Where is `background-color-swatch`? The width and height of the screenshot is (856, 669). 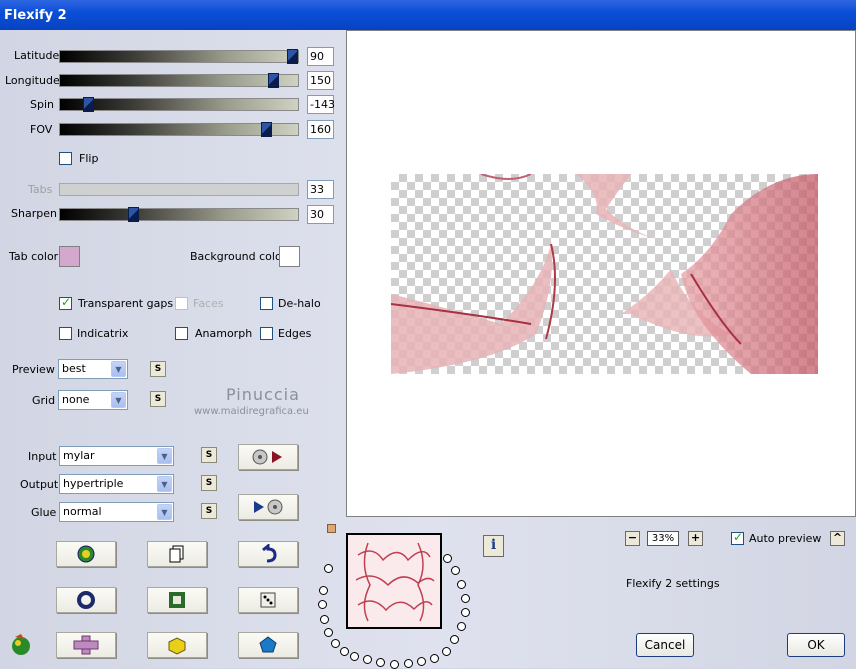
background-color-swatch is located at coordinates (289, 256).